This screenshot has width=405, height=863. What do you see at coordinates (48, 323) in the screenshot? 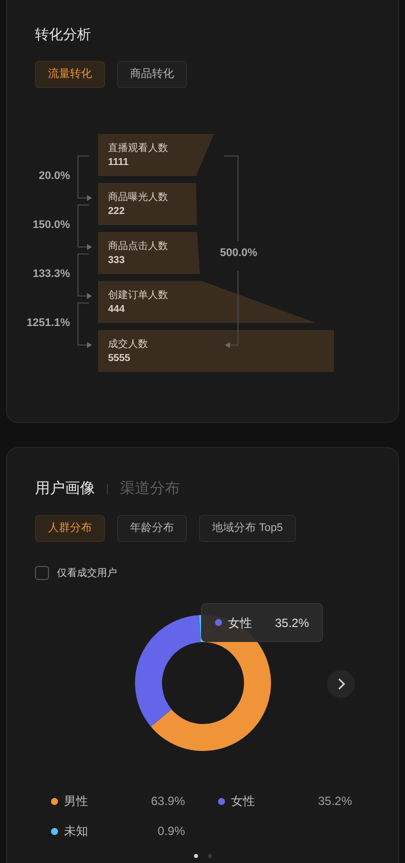
I see `conversion-rate: 1251.1%` at bounding box center [48, 323].